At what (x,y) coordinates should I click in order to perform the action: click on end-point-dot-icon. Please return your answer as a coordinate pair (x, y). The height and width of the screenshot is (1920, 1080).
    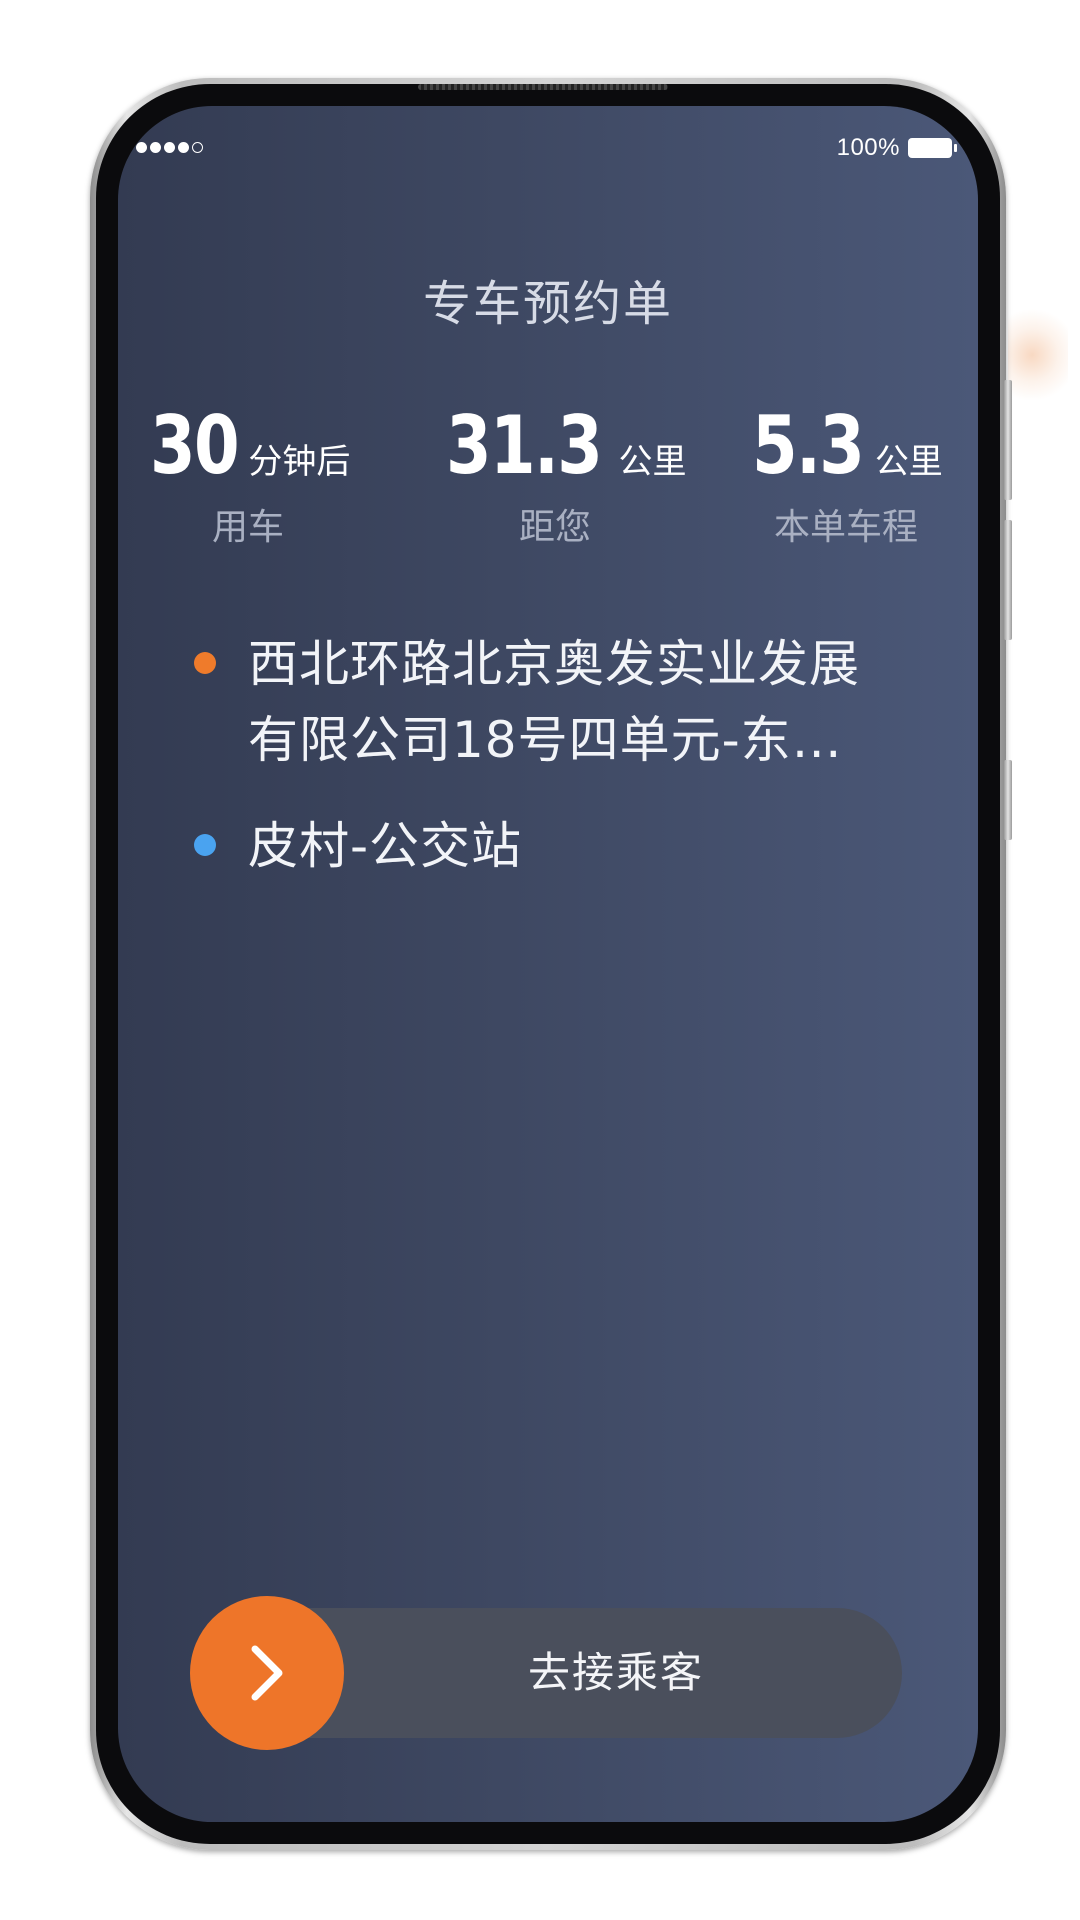
    Looking at the image, I should click on (205, 845).